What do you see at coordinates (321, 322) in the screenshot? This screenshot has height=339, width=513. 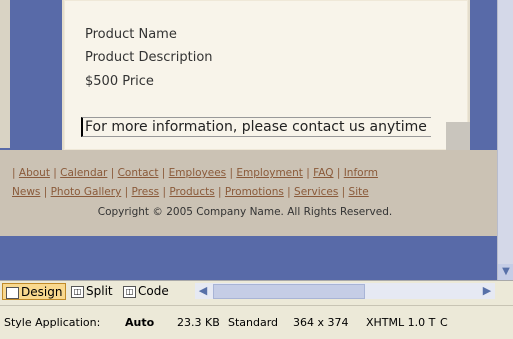 I see `page-dimensions: 364 x 374` at bounding box center [321, 322].